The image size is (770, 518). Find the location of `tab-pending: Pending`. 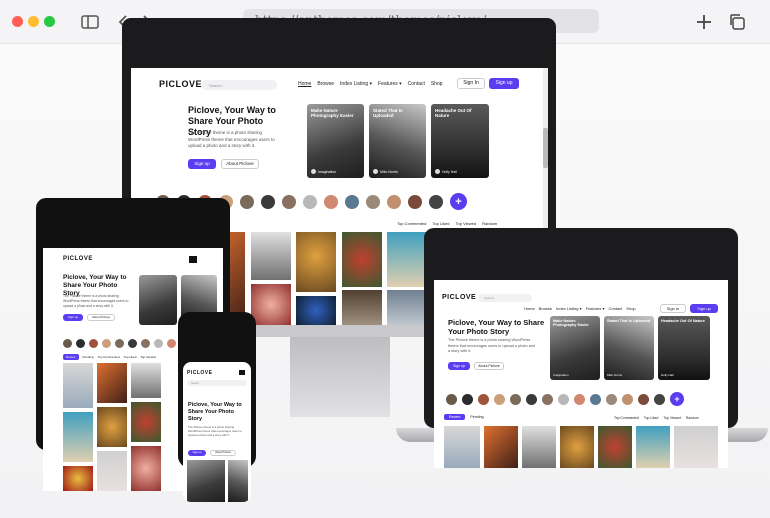

tab-pending: Pending is located at coordinates (88, 357).